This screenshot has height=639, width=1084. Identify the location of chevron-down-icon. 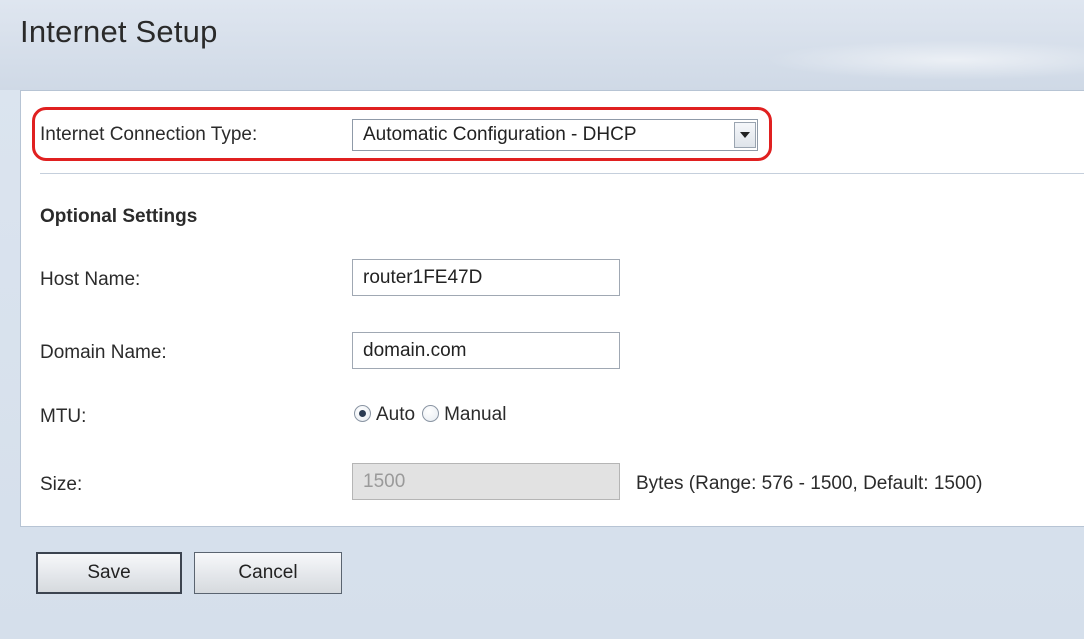
(745, 135).